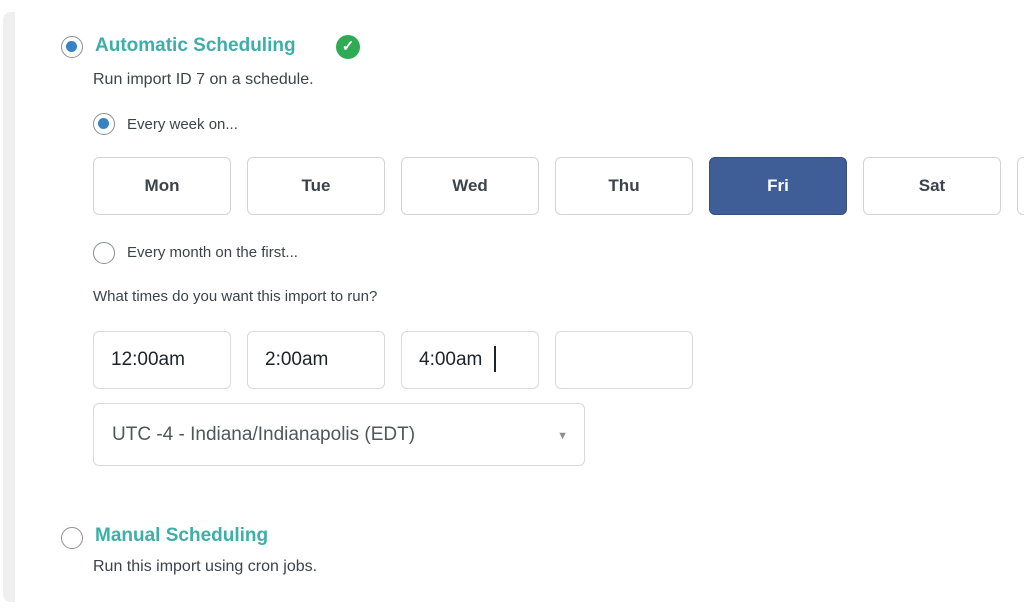 The width and height of the screenshot is (1024, 614). I want to click on day-button-fri: Fri, so click(778, 186).